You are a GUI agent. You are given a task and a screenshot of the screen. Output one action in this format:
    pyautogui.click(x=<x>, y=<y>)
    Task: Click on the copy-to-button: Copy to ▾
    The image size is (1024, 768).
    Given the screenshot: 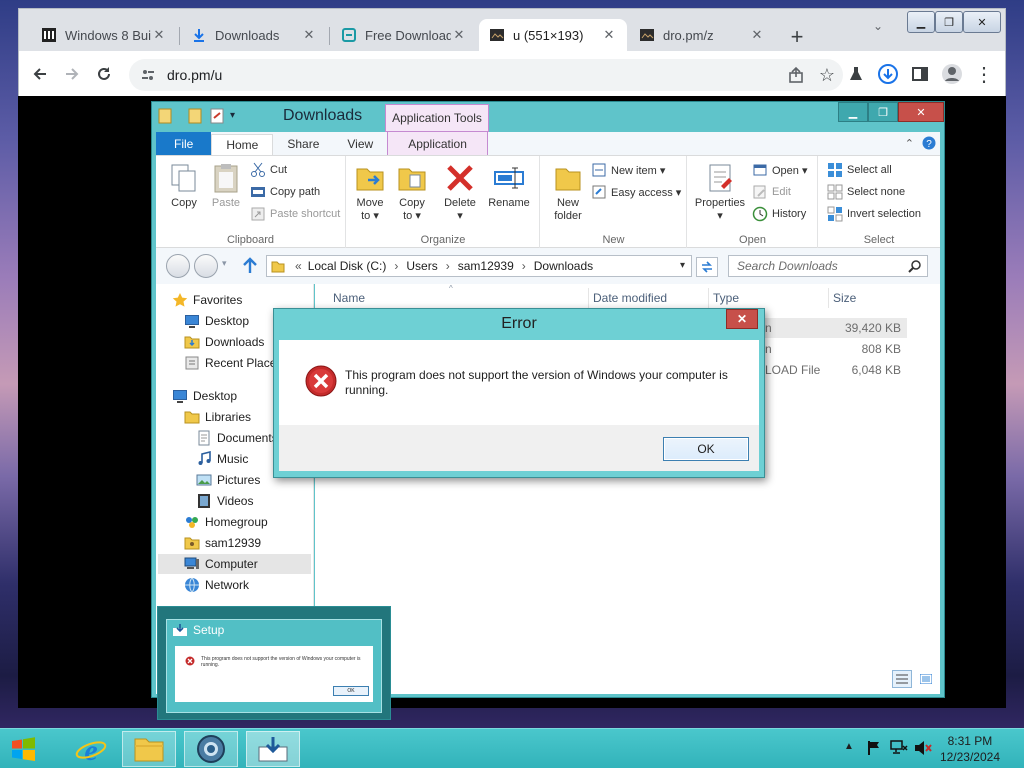 What is the action you would take?
    pyautogui.click(x=412, y=192)
    